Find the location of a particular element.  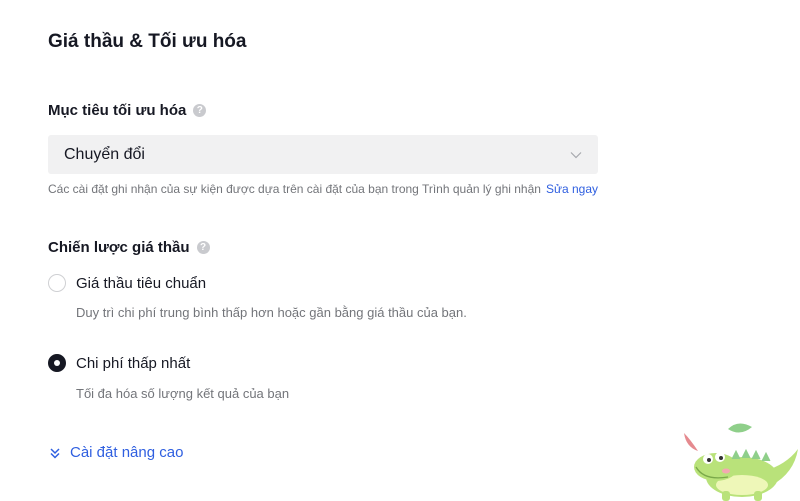

radio-standard-bid: Giá thầu tiêu chuẩn is located at coordinates (127, 283).